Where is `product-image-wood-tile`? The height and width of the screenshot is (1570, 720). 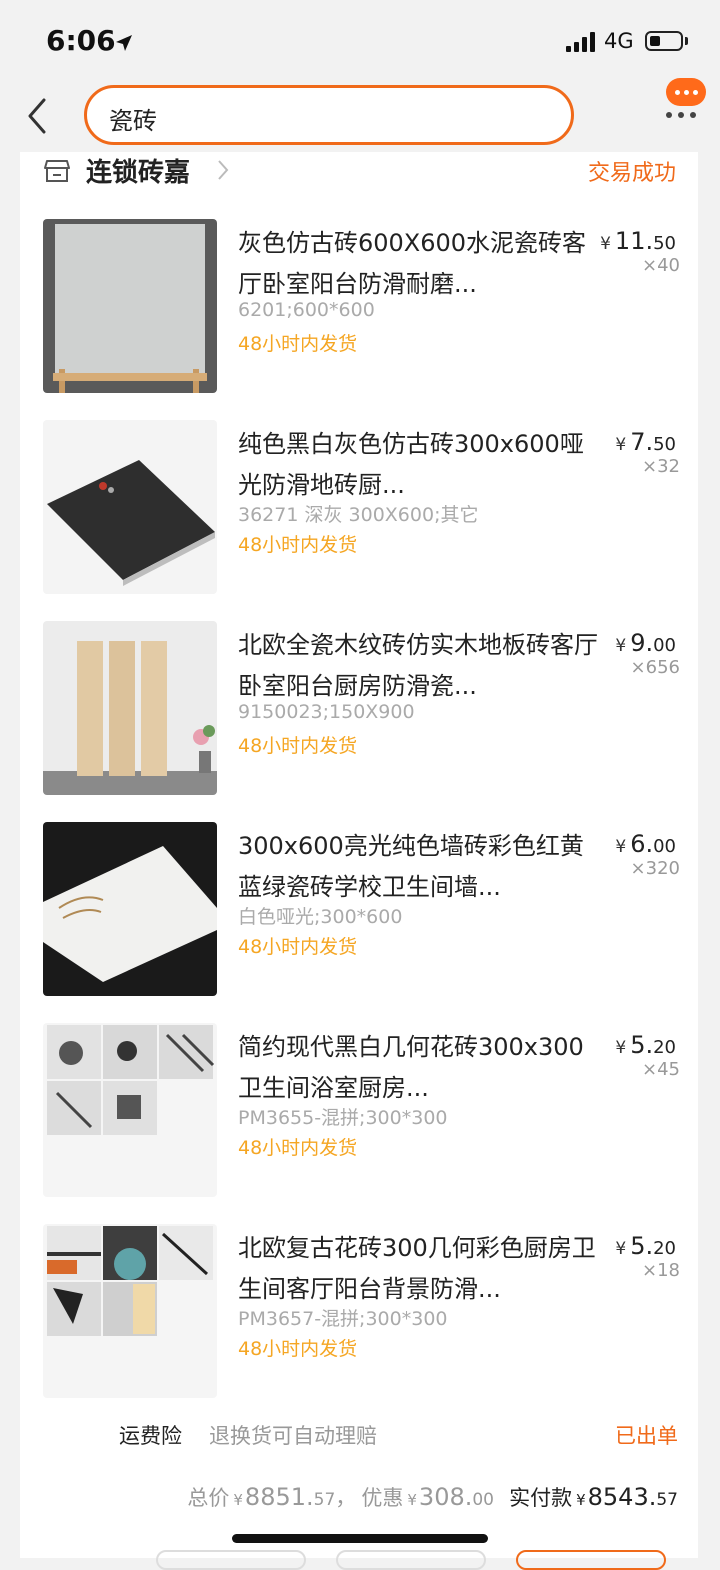 product-image-wood-tile is located at coordinates (130, 708).